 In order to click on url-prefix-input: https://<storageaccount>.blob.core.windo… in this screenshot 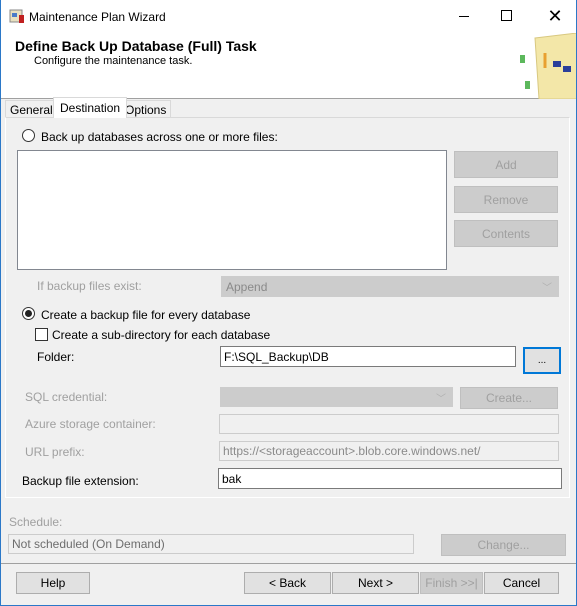, I will do `click(389, 451)`.